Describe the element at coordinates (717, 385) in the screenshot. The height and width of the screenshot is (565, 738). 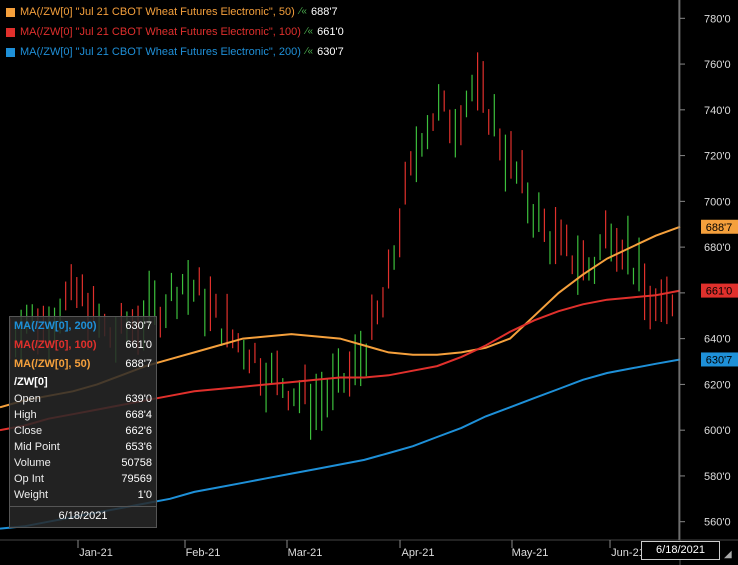
I see `y-tick-label: 620'0` at that location.